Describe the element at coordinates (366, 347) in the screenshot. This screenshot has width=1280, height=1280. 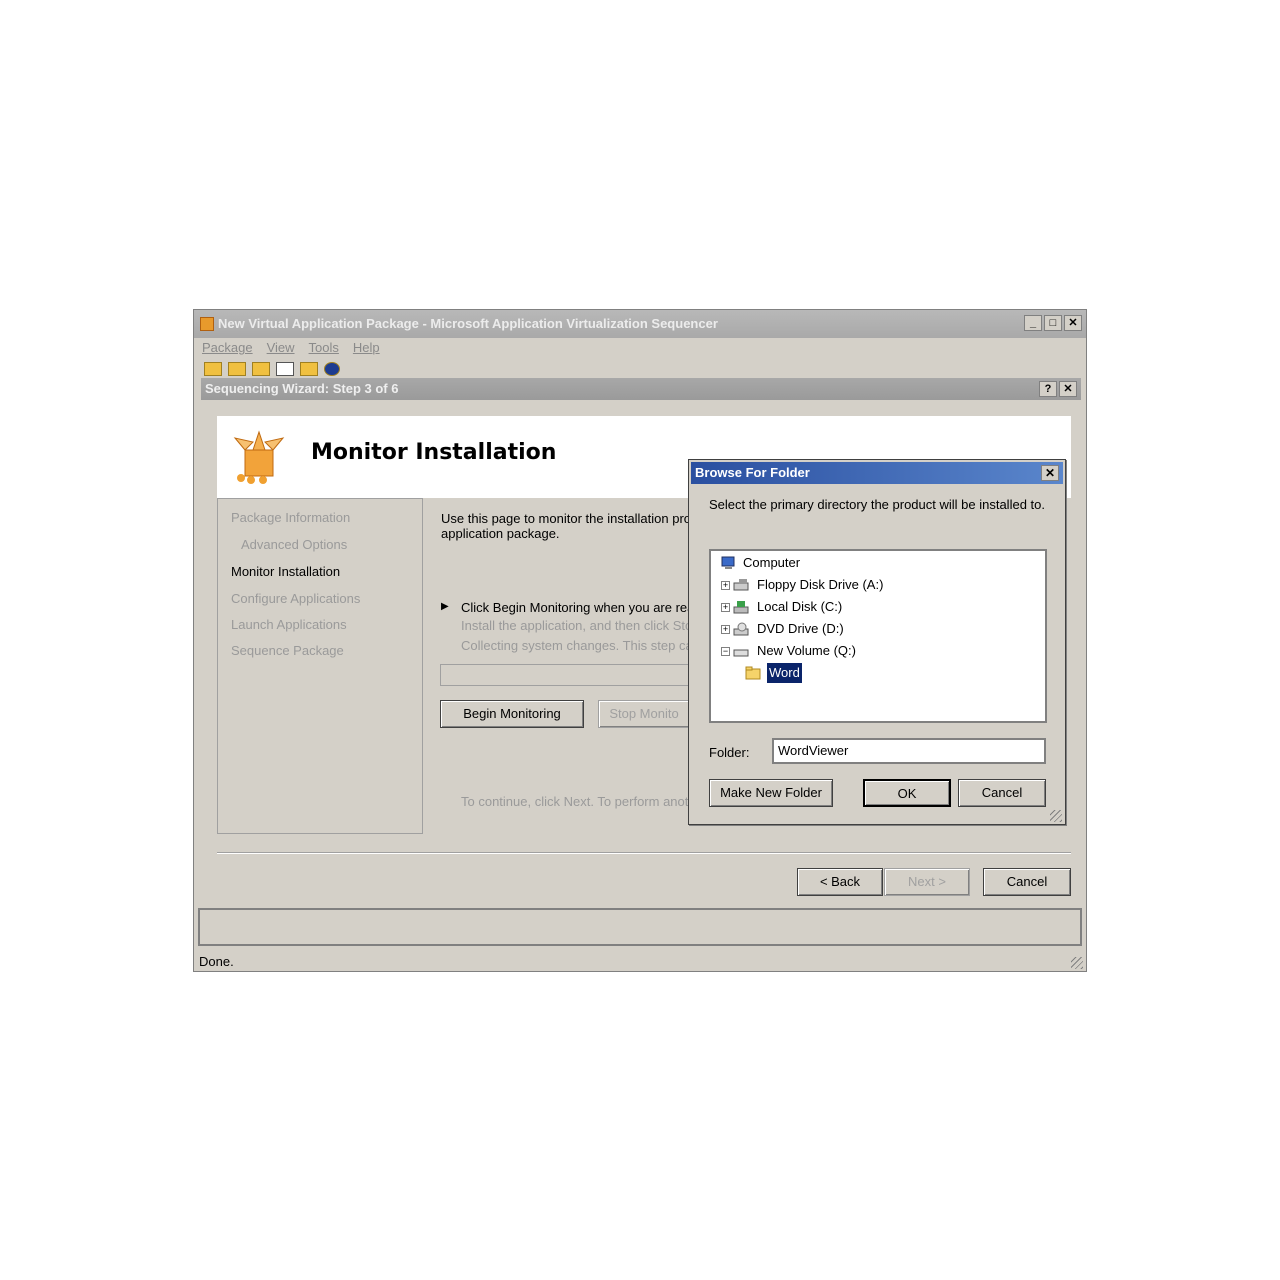
I see `menu-help: Help` at that location.